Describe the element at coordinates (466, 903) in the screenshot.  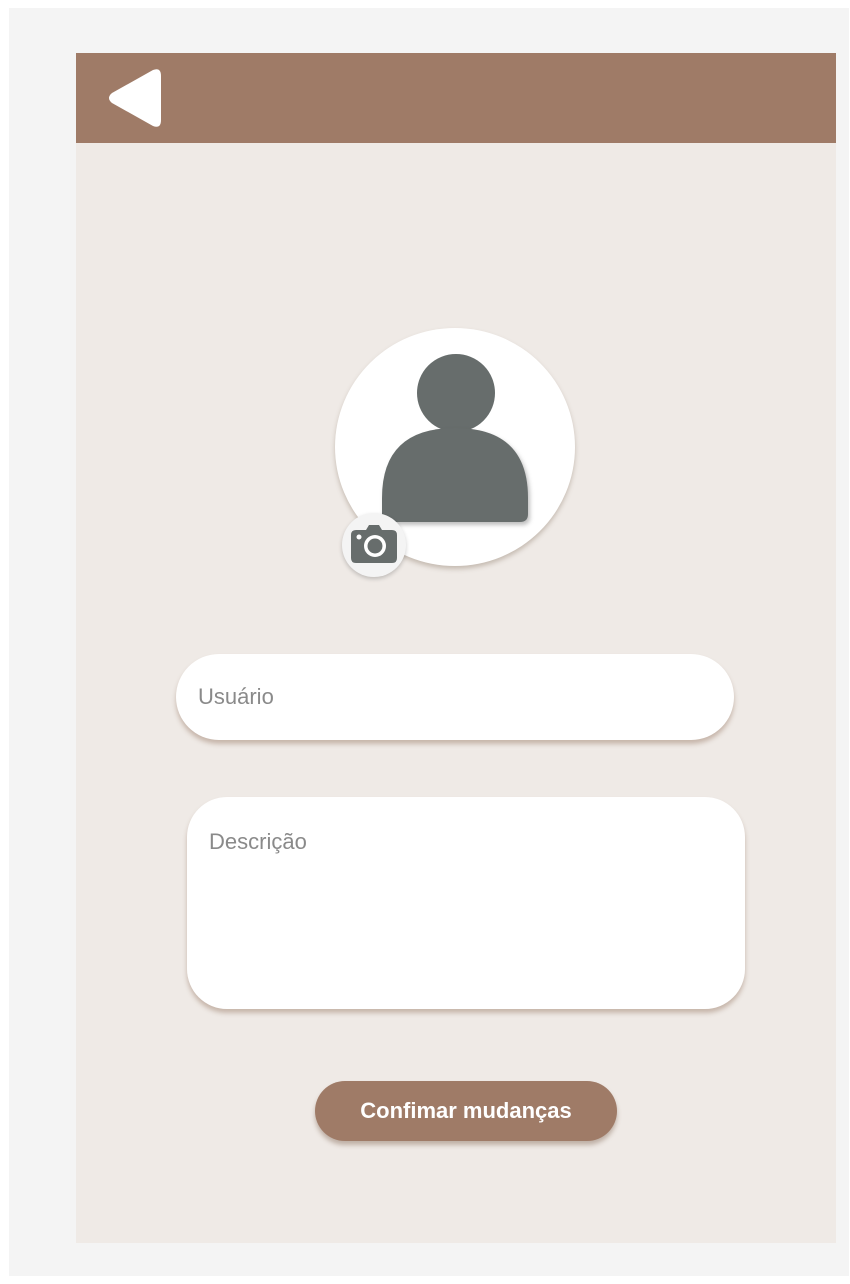
I see `description-textarea` at that location.